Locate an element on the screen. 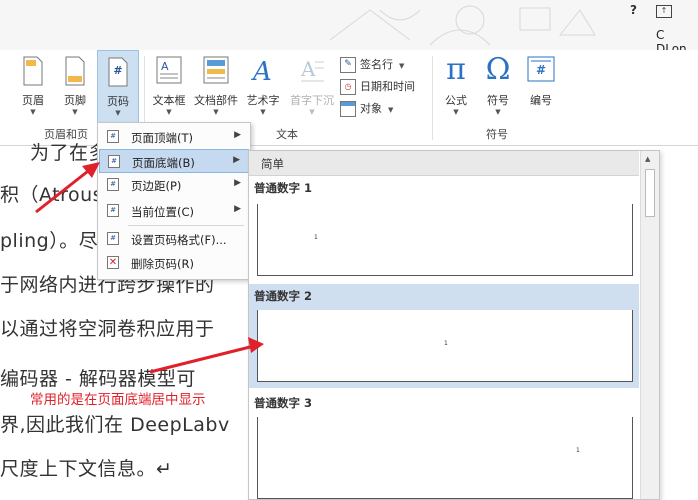 This screenshot has width=698, height=500. scrollbar-thumb is located at coordinates (650, 193).